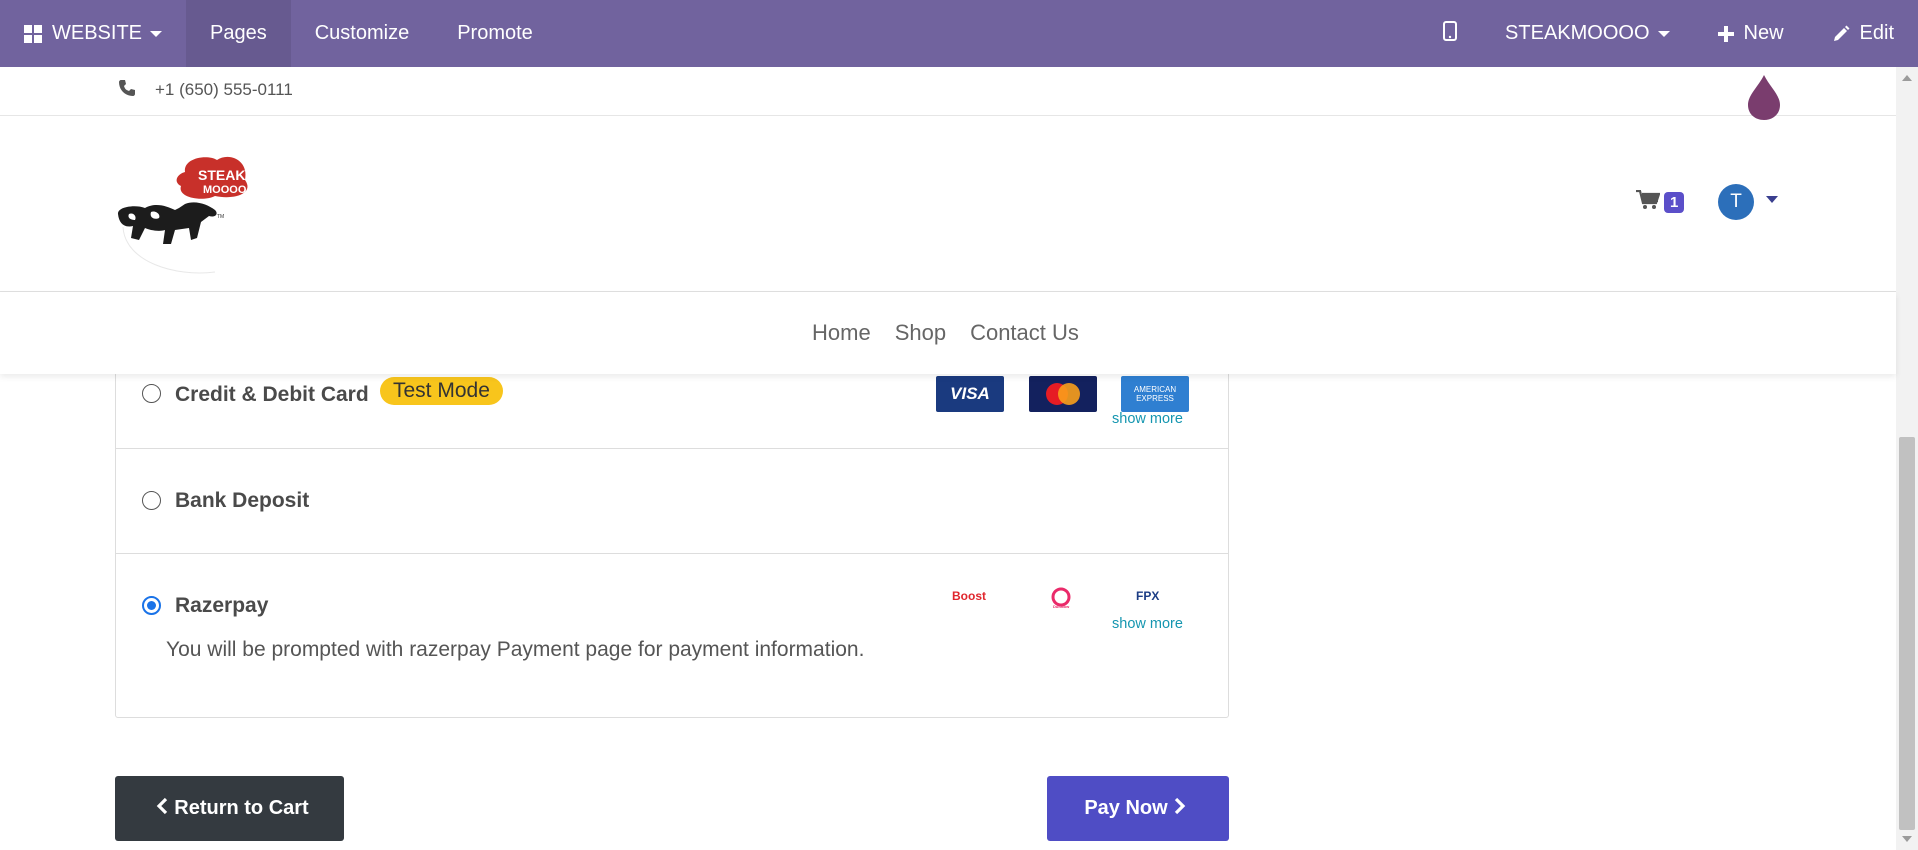  I want to click on steakmoooo-logo: STEAK MOOOO TM, so click(195, 214).